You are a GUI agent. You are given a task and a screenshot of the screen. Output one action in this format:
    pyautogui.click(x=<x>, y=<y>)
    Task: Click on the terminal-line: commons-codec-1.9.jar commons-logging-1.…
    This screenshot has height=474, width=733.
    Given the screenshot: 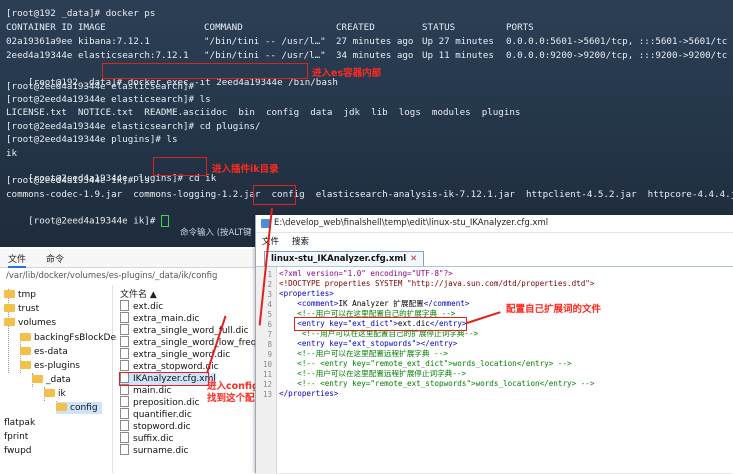 What is the action you would take?
    pyautogui.click(x=369, y=195)
    